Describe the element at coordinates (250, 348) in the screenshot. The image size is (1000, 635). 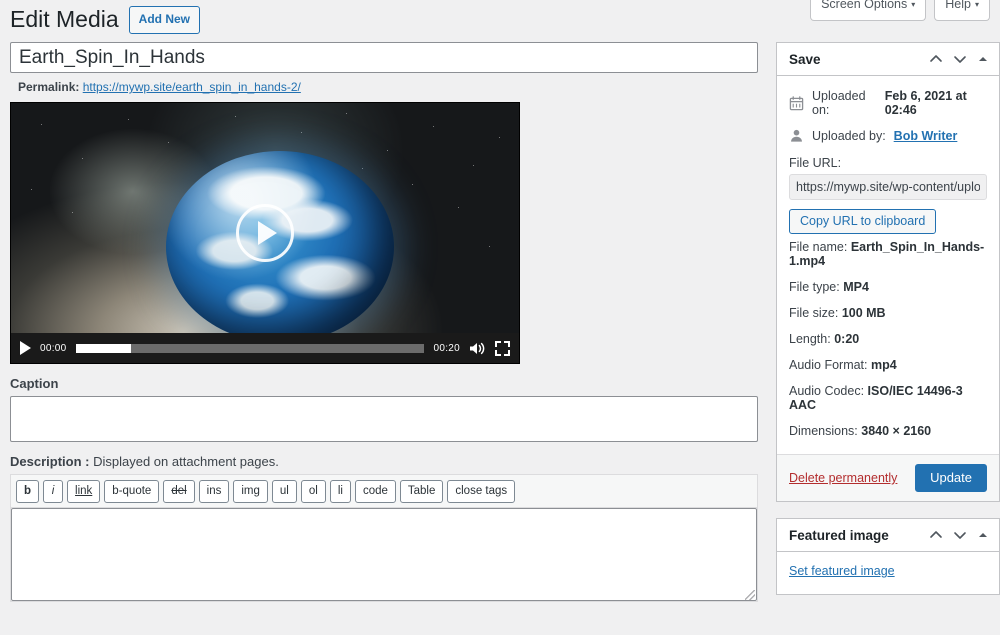
I see `progress-slider` at that location.